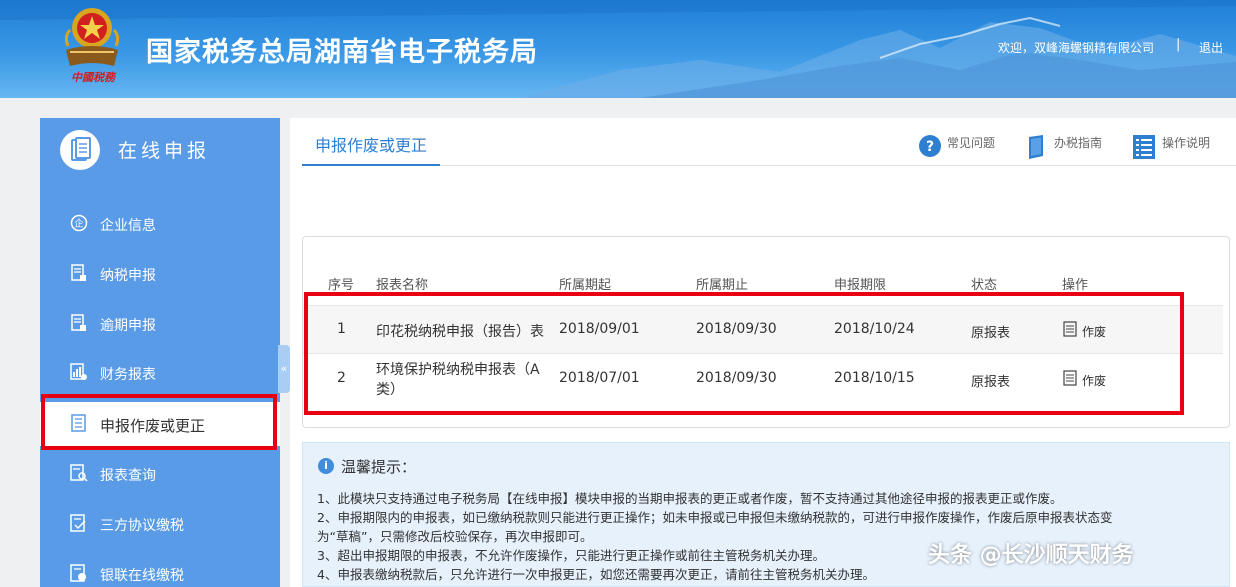  I want to click on welcome-text: 欢迎，双峰海螺钢精有限公司, so click(1076, 48).